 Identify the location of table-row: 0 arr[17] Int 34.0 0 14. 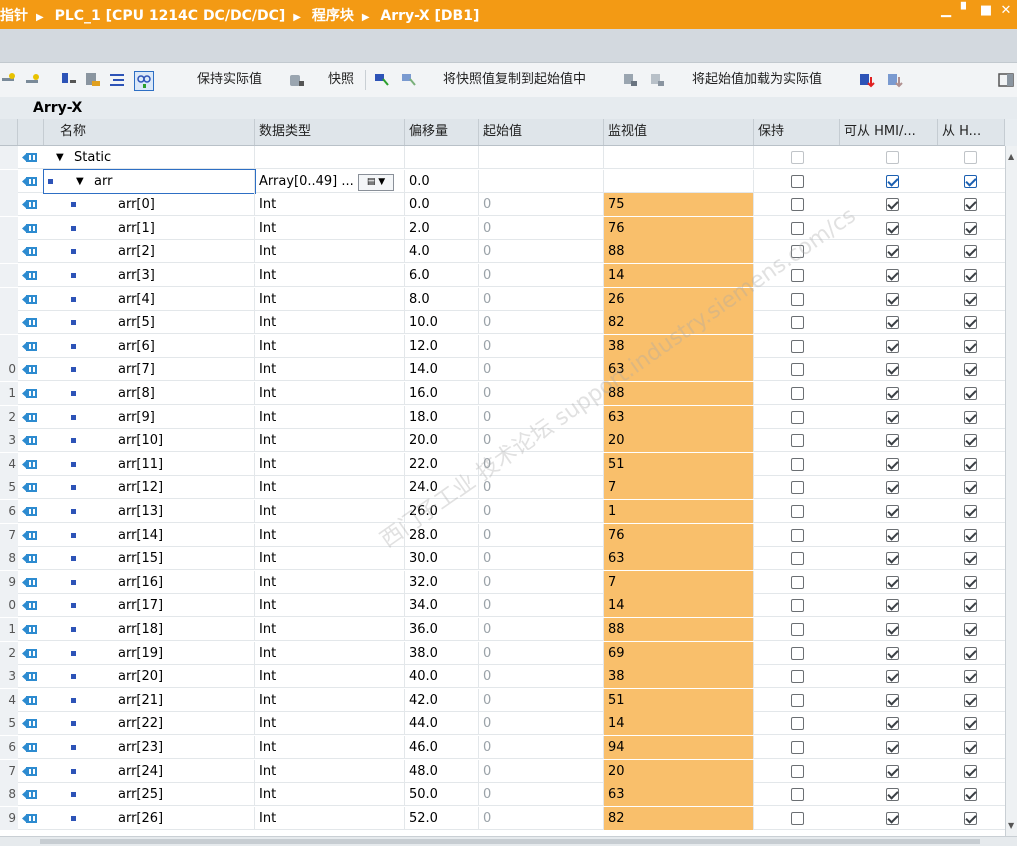
(502, 605).